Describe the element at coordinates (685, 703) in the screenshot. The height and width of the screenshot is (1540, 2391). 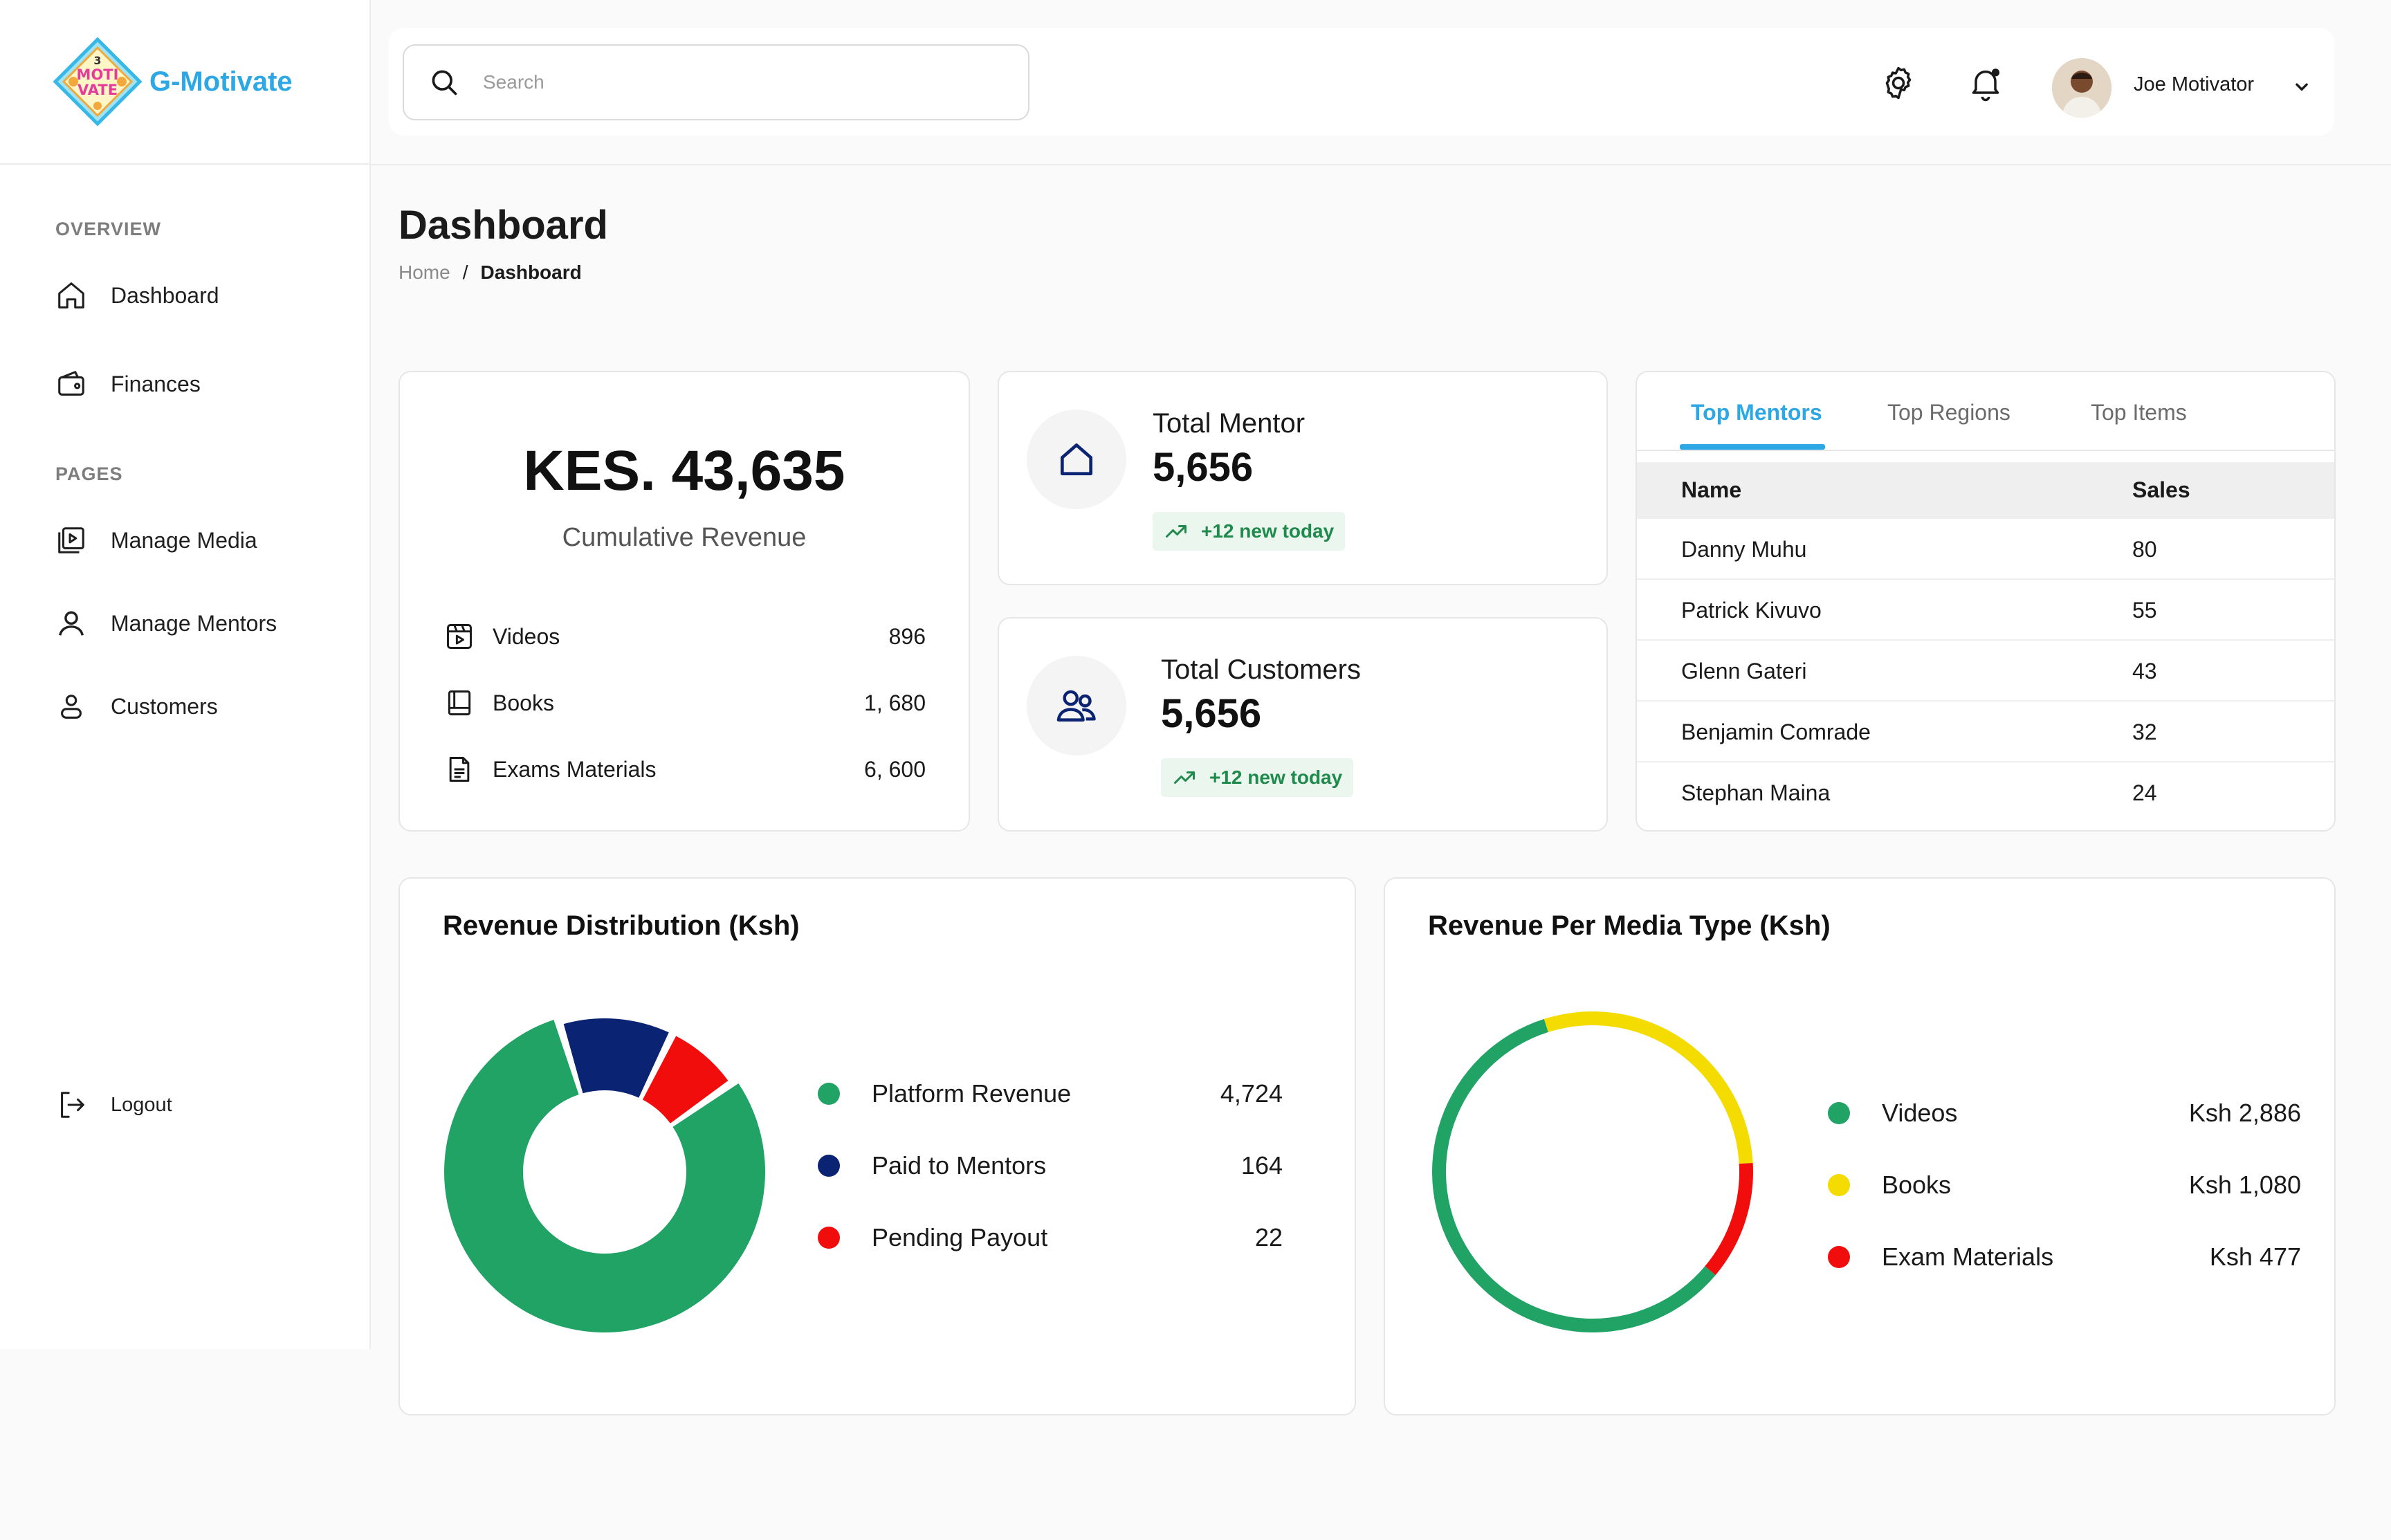
I see `revenue-row-books: Books 1, 680` at that location.